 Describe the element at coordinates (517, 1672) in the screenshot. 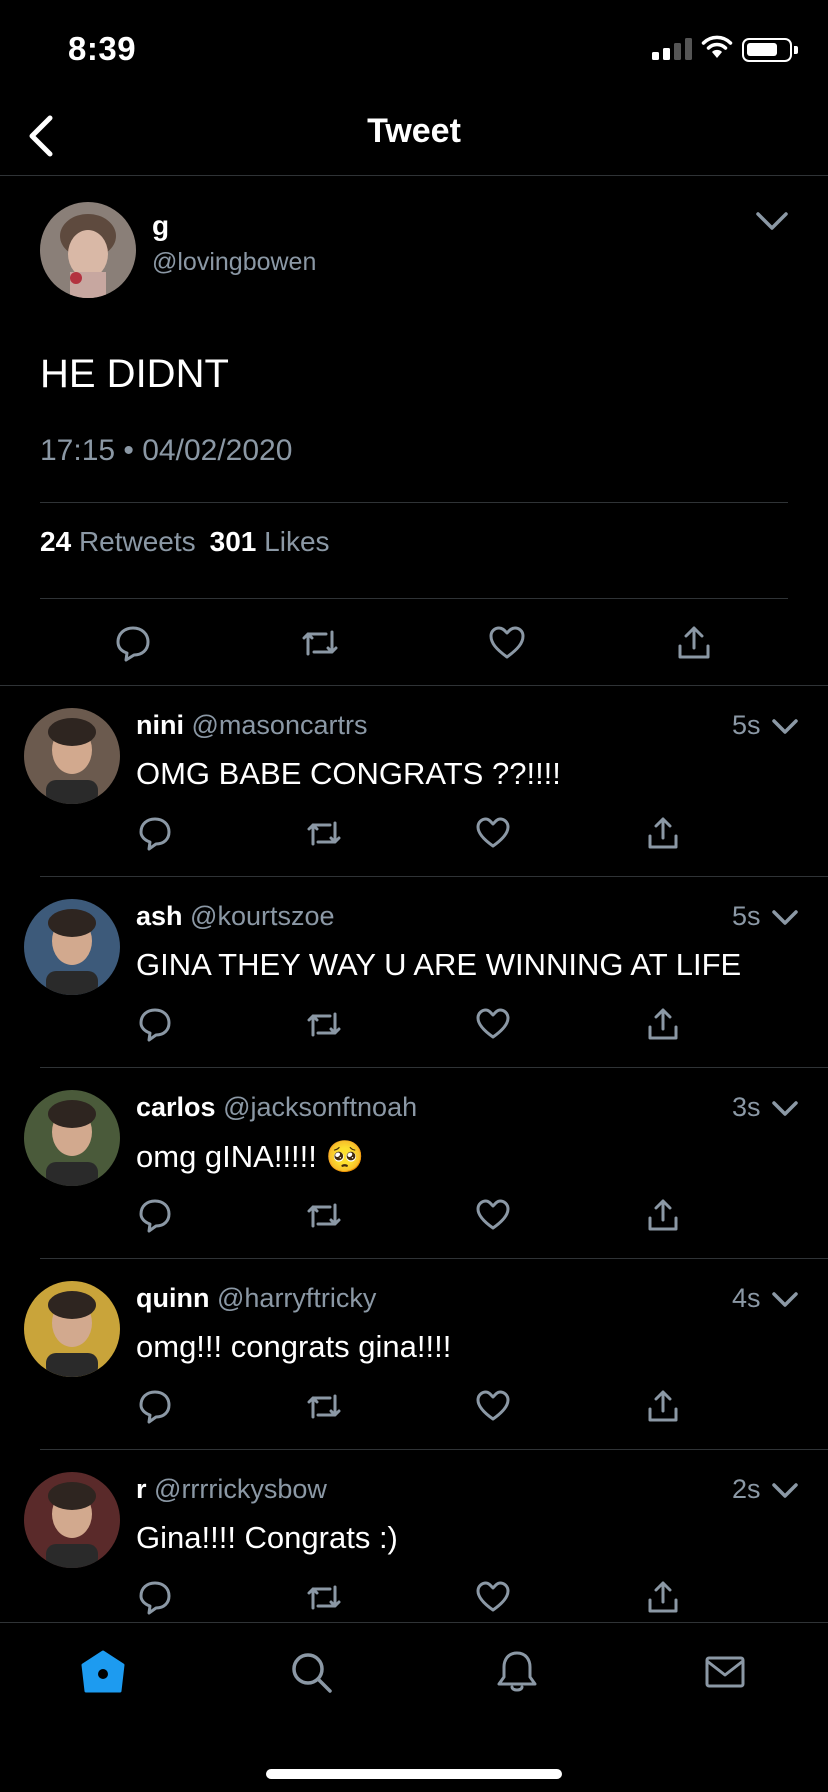

I see `bell-icon` at that location.